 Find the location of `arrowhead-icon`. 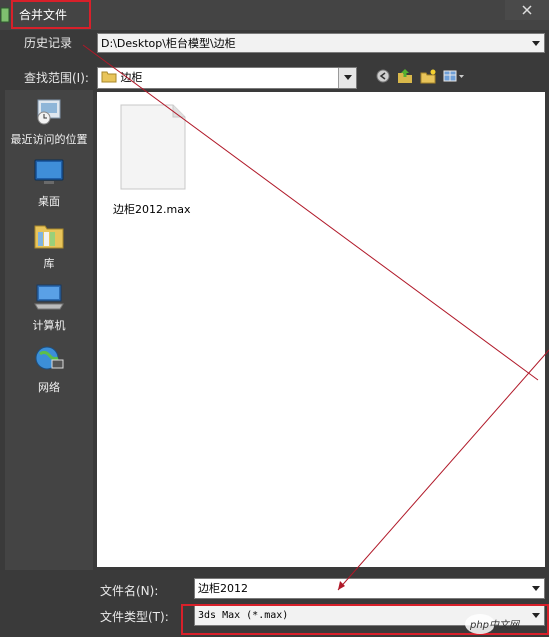

arrowhead-icon is located at coordinates (341, 585).